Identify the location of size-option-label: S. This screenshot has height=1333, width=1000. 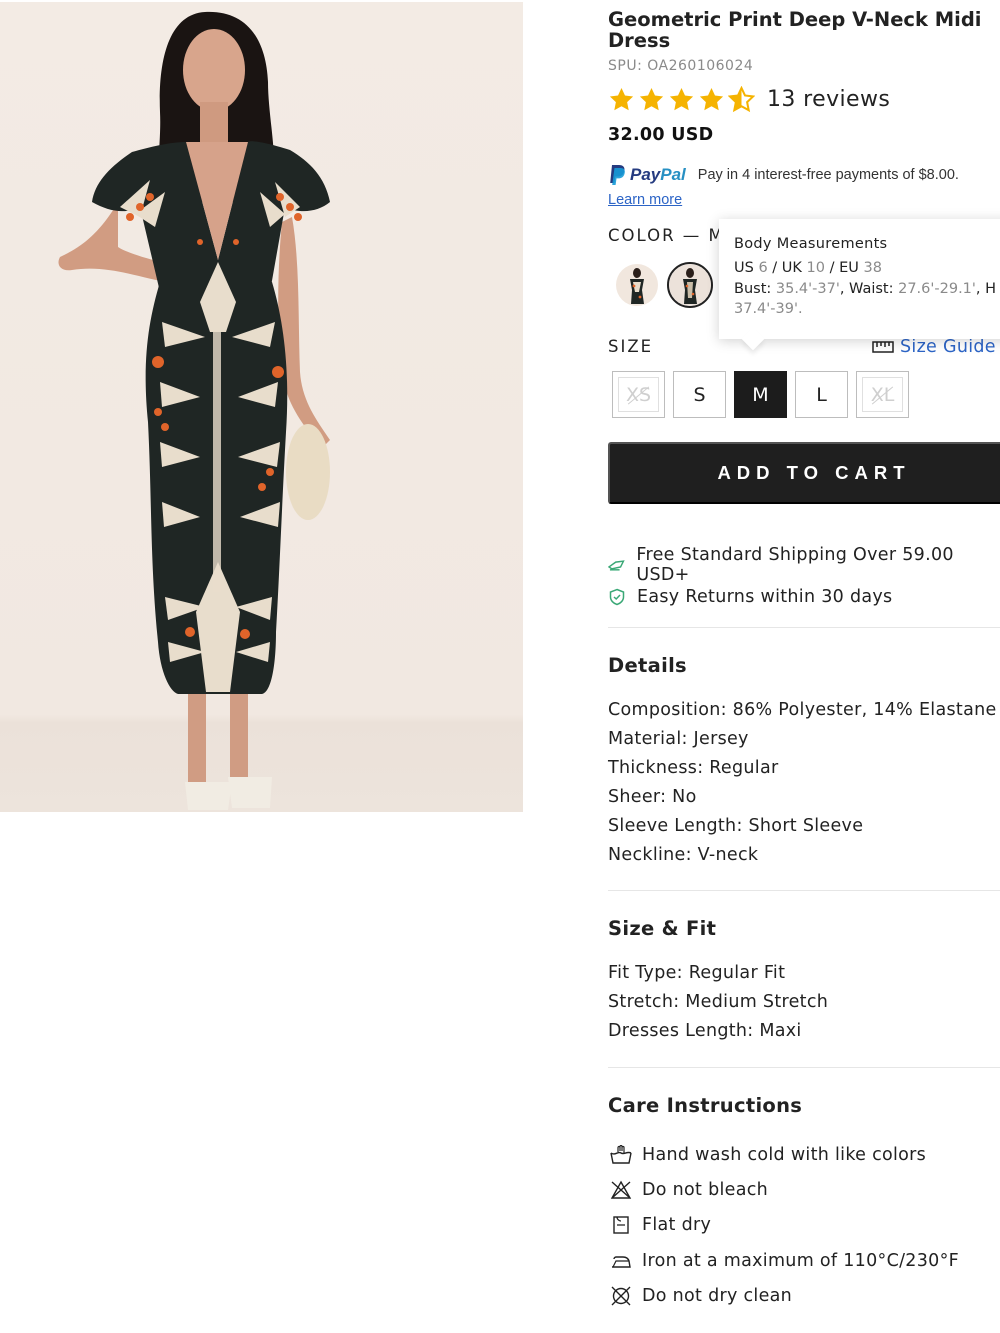
(699, 394).